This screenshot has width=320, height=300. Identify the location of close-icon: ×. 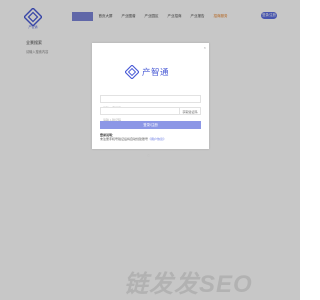
(205, 48).